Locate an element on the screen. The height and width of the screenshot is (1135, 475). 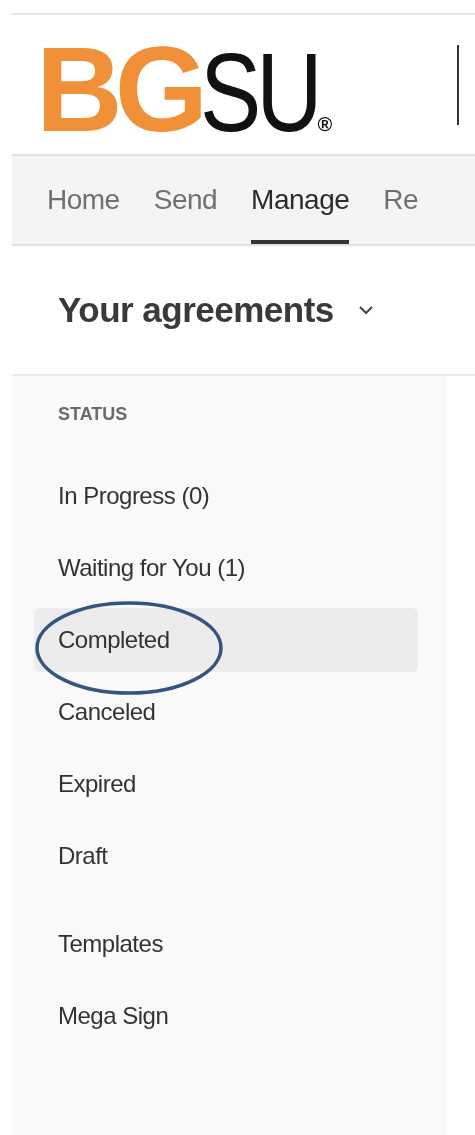
sidebar-item: Draft is located at coordinates (226, 856).